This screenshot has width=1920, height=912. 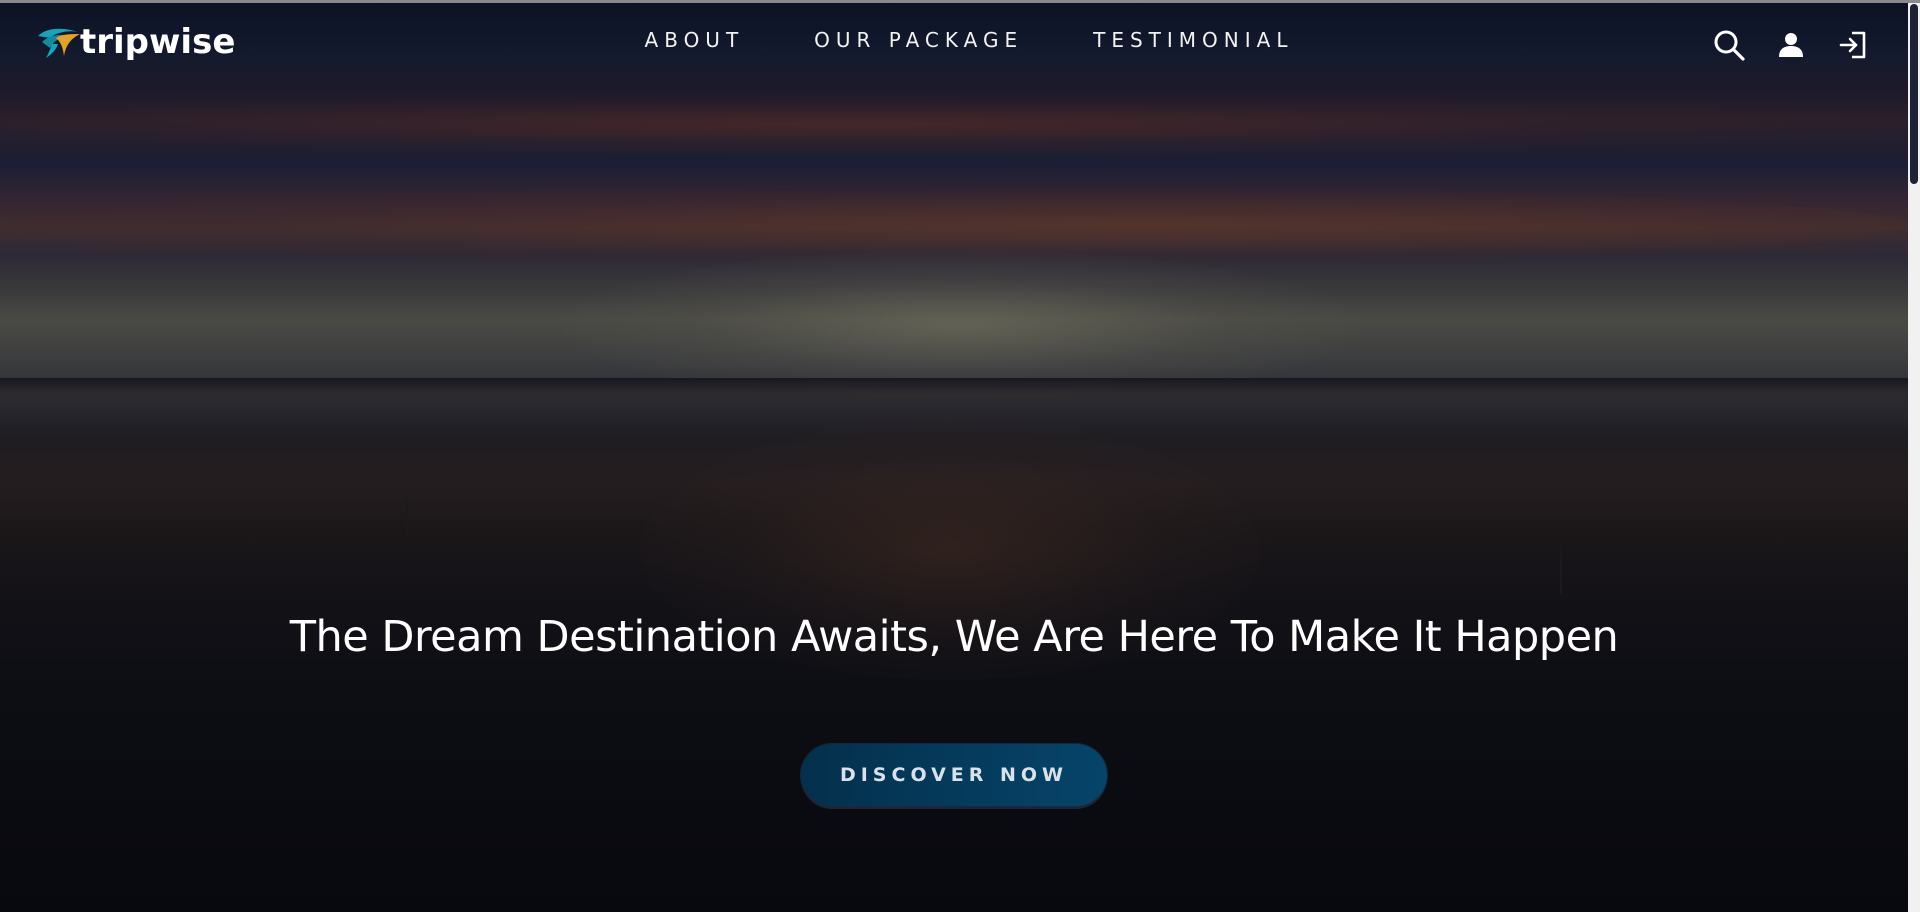 What do you see at coordinates (918, 40) in the screenshot?
I see `nav-our-package: OUR PACKAGE` at bounding box center [918, 40].